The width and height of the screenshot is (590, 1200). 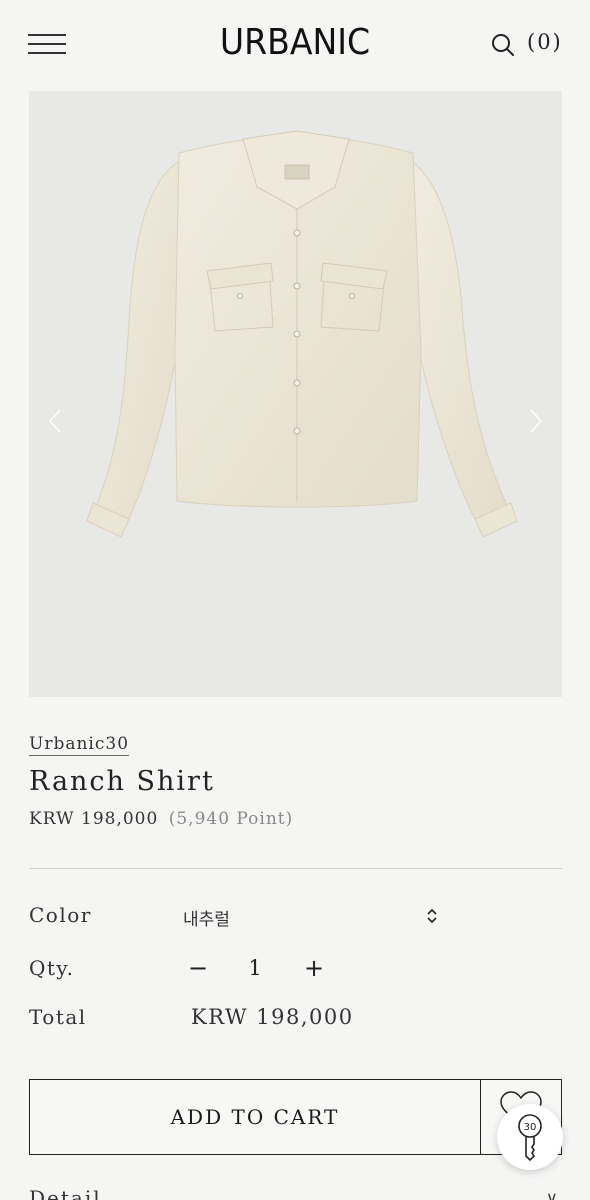 I want to click on color-select-value: 내추럴, so click(x=206, y=920).